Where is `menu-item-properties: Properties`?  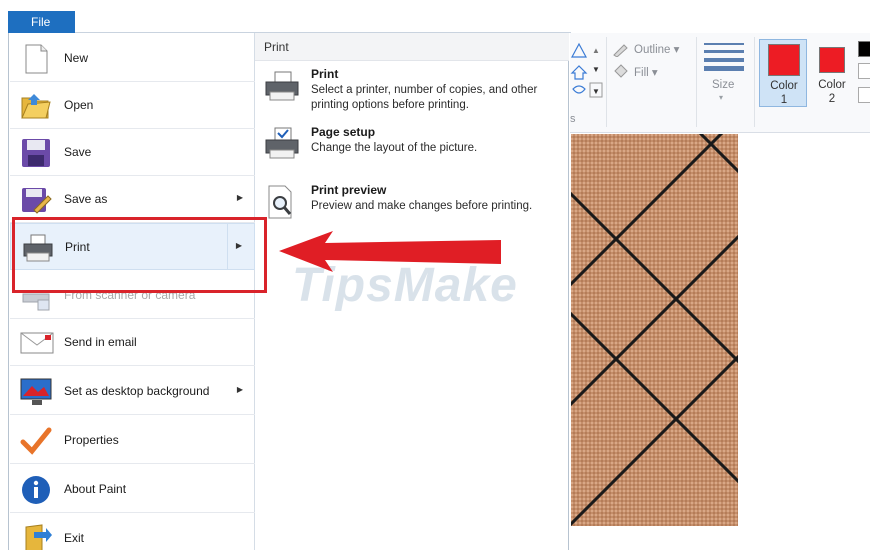
menu-item-properties: Properties is located at coordinates (132, 440).